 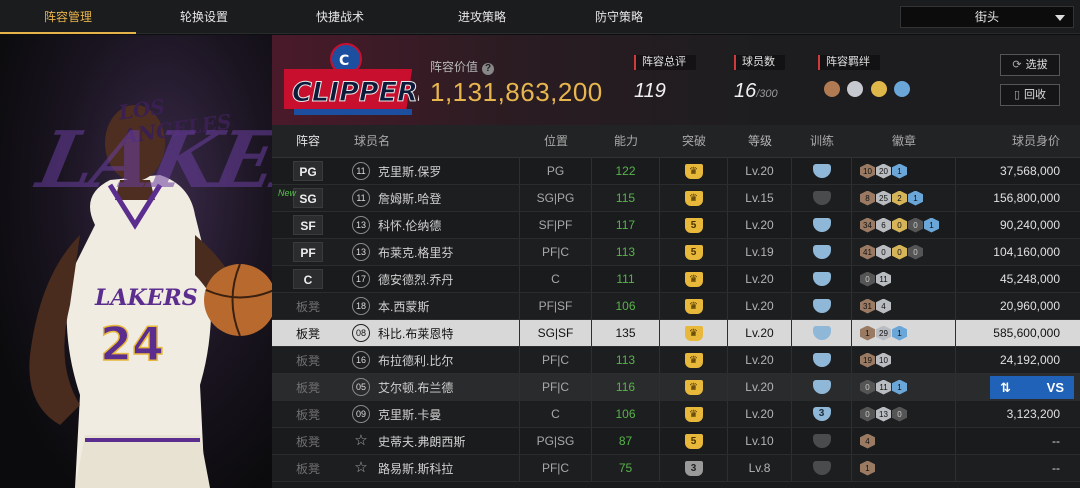 What do you see at coordinates (904, 387) in the screenshot?
I see `row-badges: 0 11 1` at bounding box center [904, 387].